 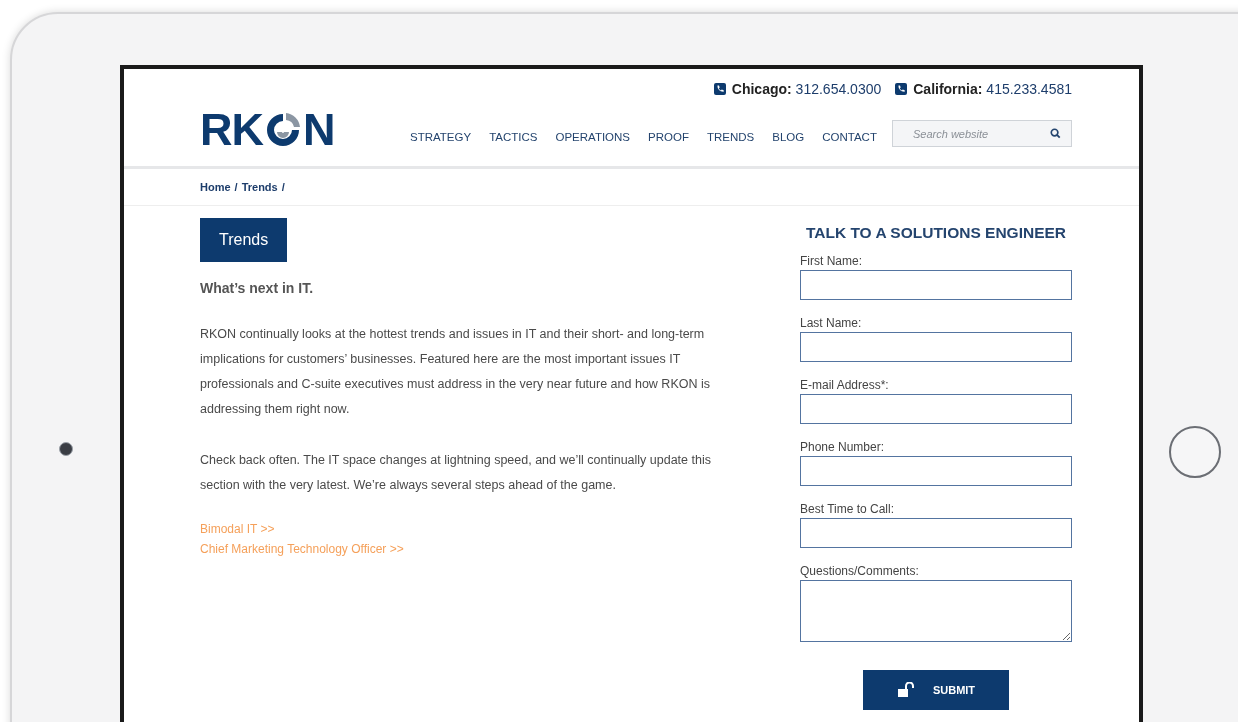 What do you see at coordinates (513, 136) in the screenshot?
I see `nav-link: TACTICS` at bounding box center [513, 136].